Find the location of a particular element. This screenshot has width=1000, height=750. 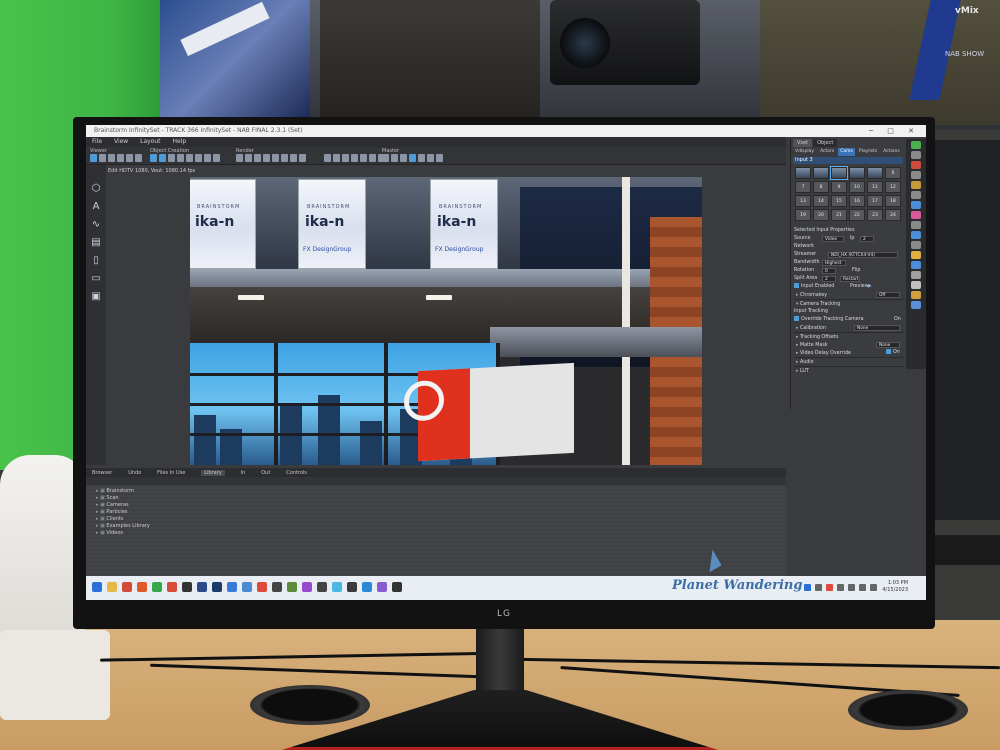

output-icon is located at coordinates (385, 158).